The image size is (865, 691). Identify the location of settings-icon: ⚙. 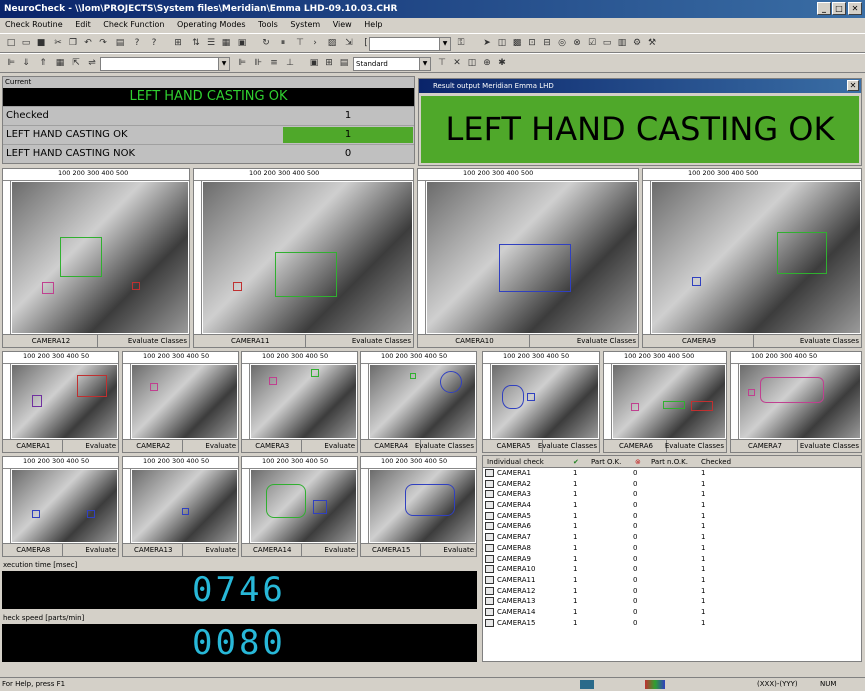
(637, 43).